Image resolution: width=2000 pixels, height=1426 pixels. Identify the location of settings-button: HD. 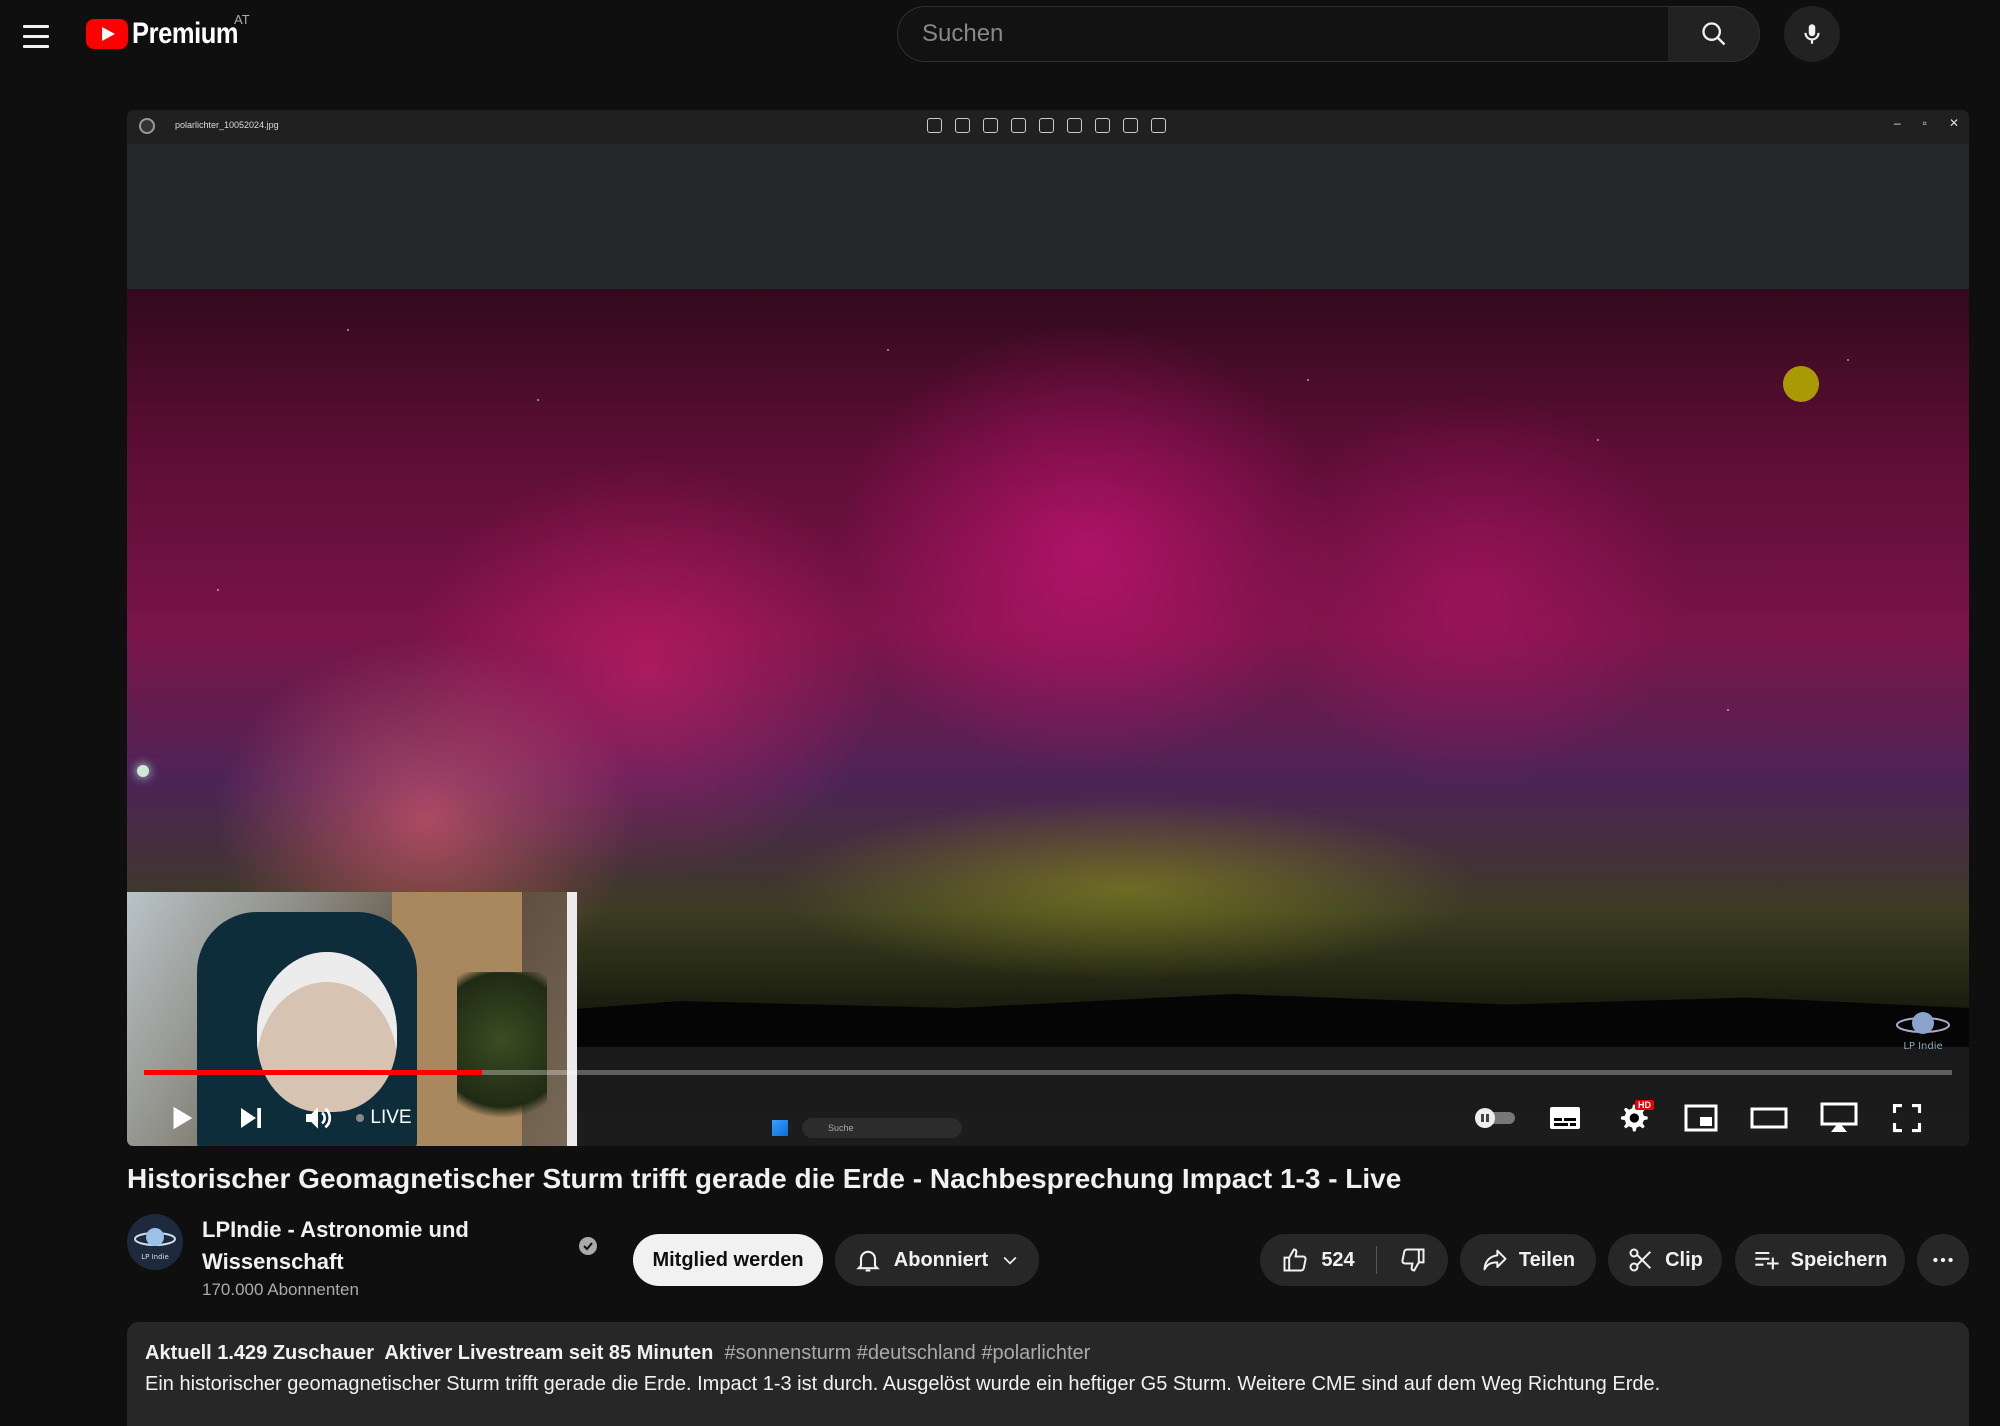
(1633, 1118).